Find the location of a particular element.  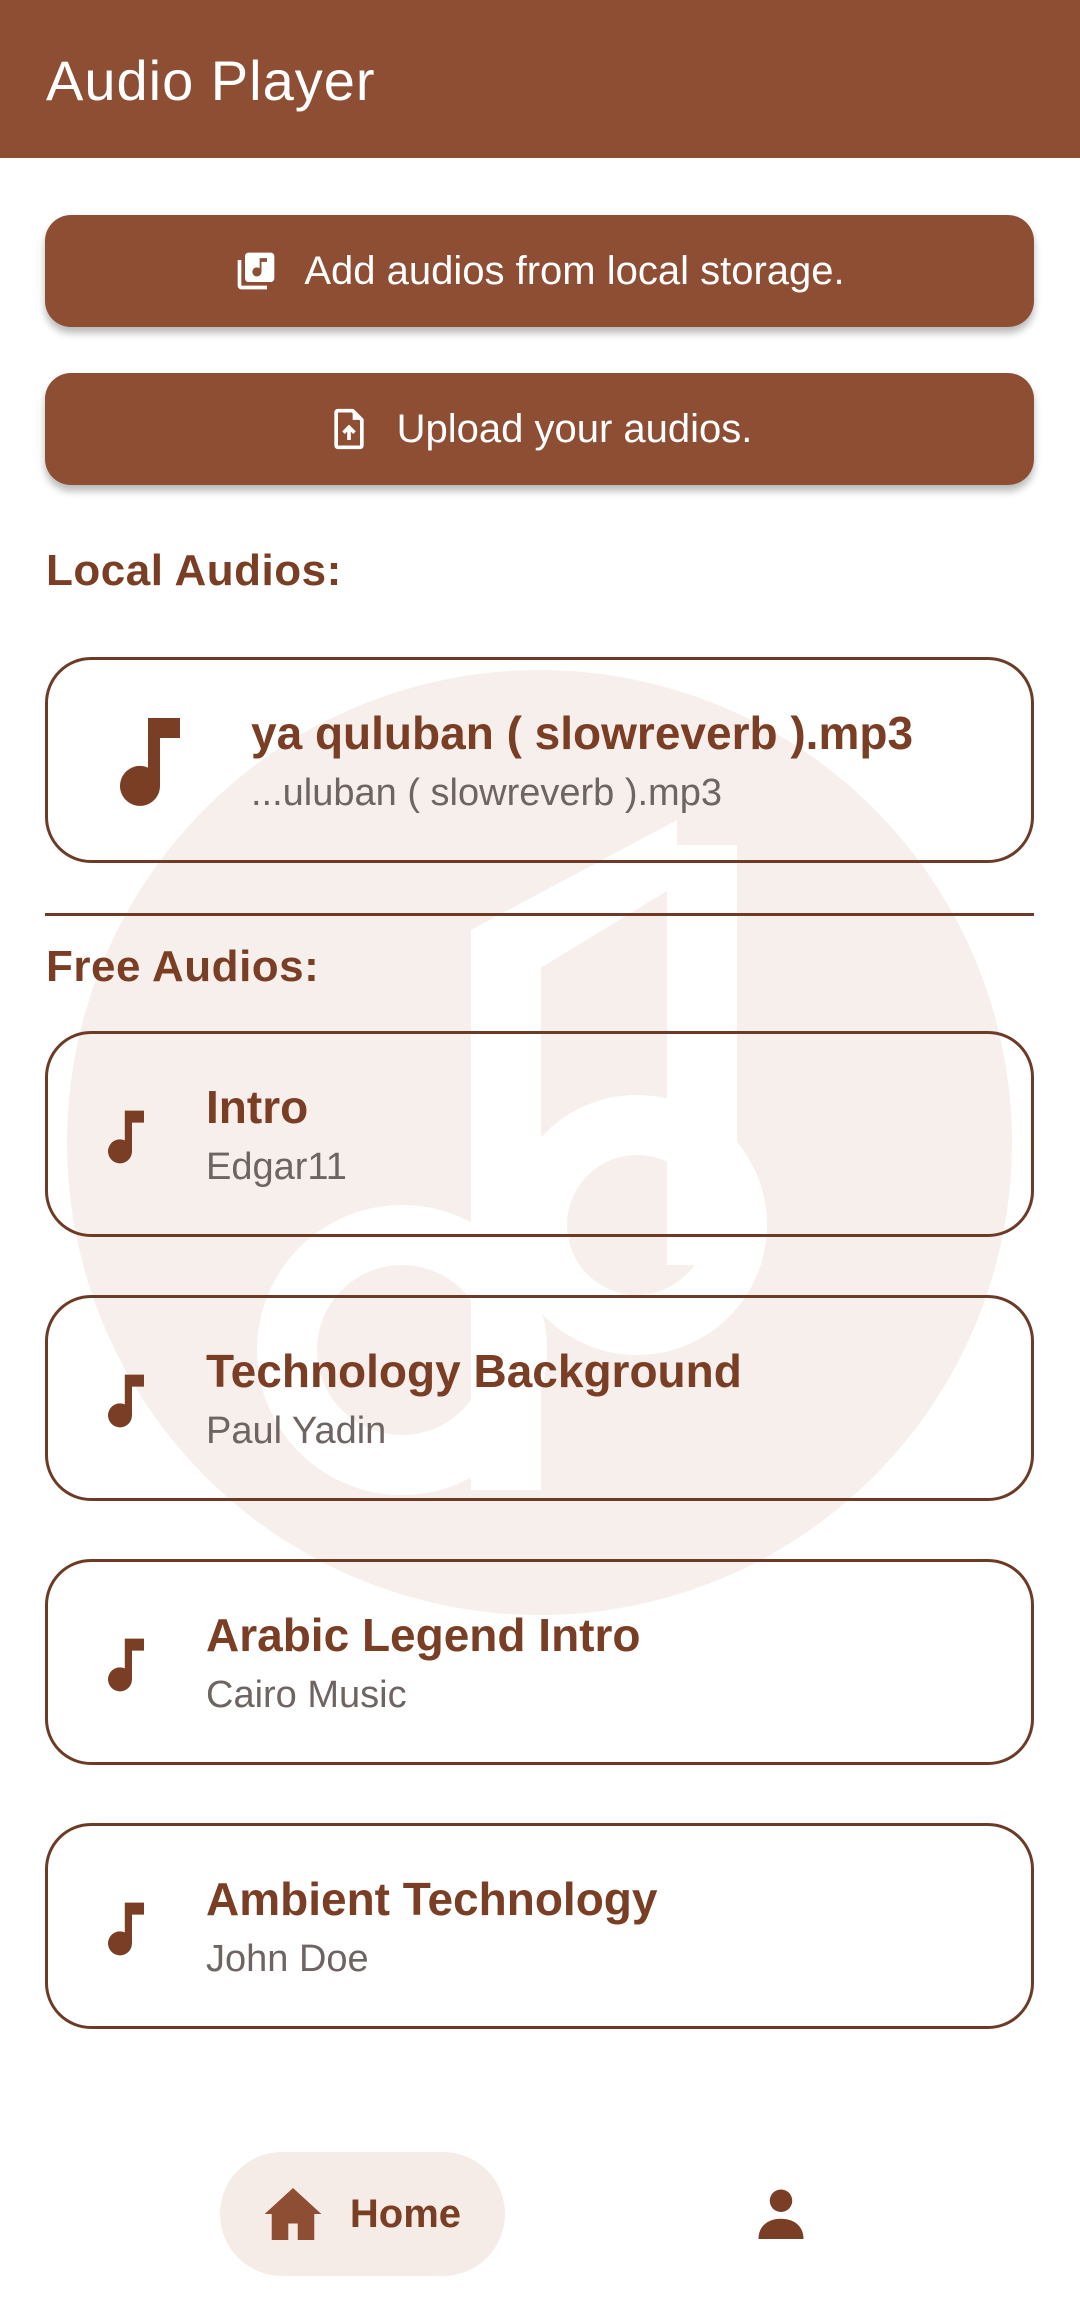

bottom-navigation: Home is located at coordinates (540, 2208).